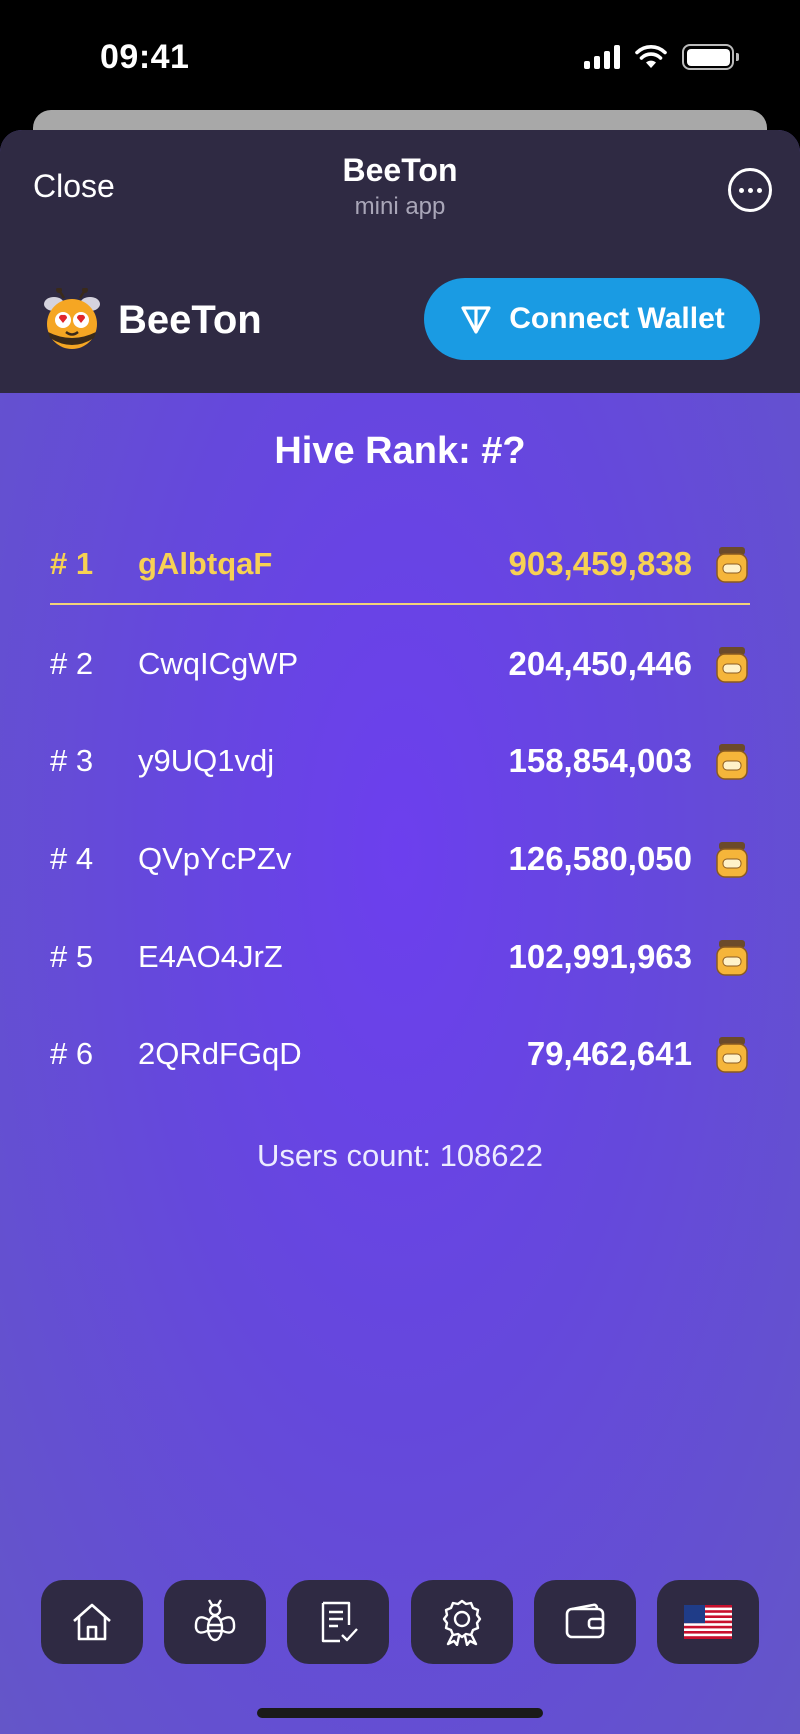 This screenshot has width=800, height=1734. I want to click on award-icon, so click(461, 1622).